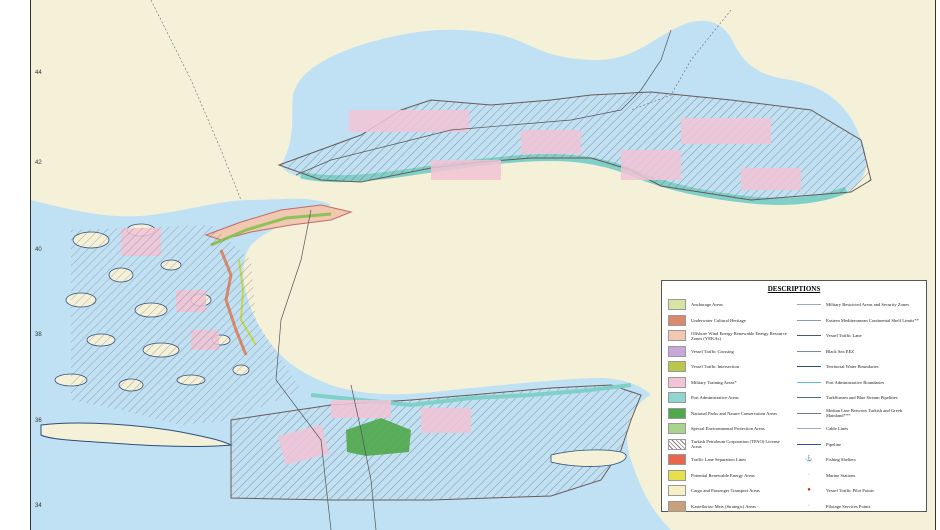  What do you see at coordinates (715, 398) in the screenshot?
I see `legend-label: Port Administrative Areas` at bounding box center [715, 398].